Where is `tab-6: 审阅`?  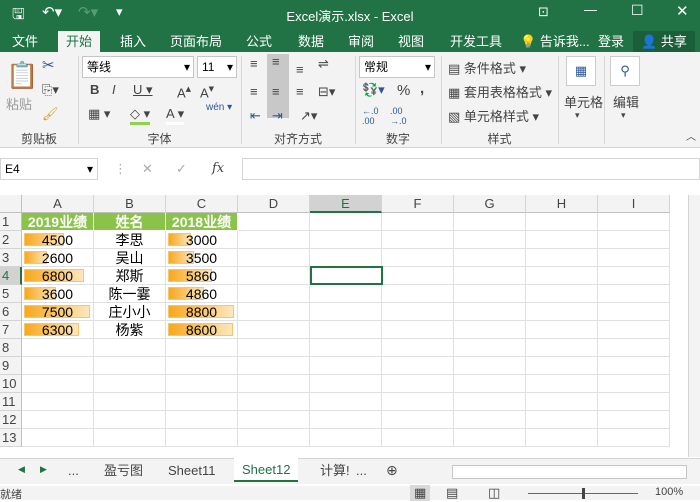
tab-6: 审阅 is located at coordinates (361, 41).